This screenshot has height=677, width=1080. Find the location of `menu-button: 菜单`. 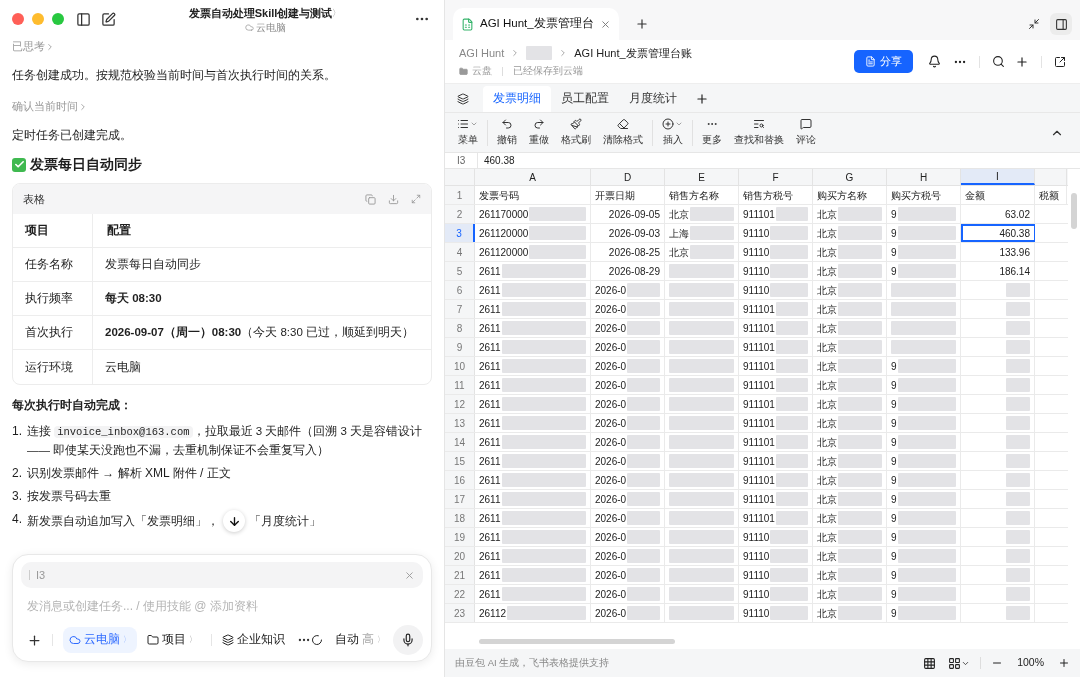

menu-button: 菜单 is located at coordinates (467, 132).